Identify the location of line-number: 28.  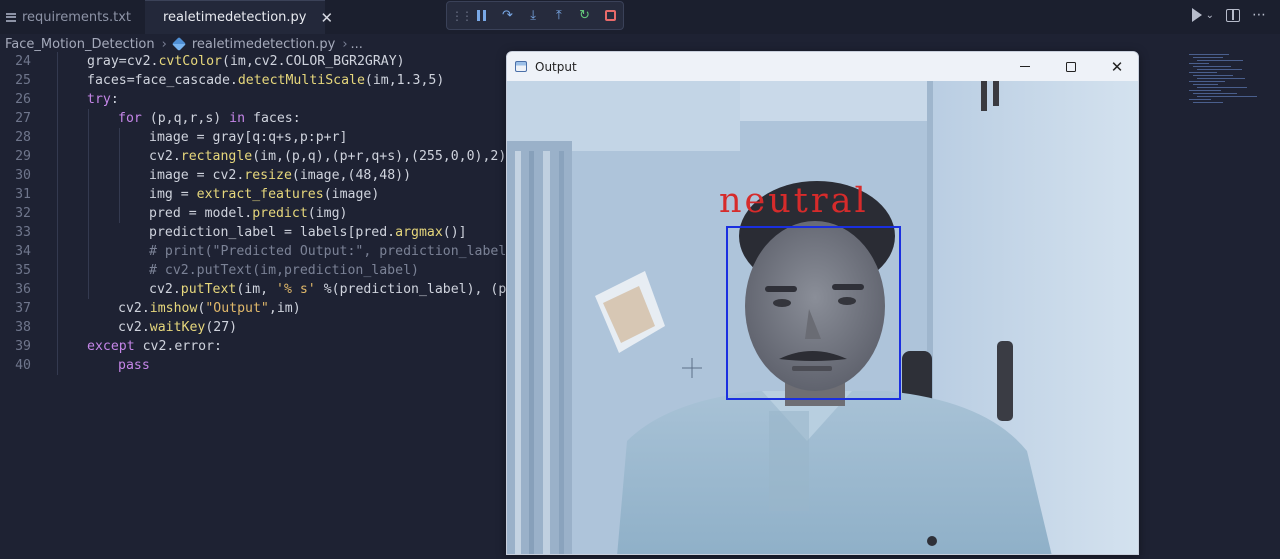
(23, 137).